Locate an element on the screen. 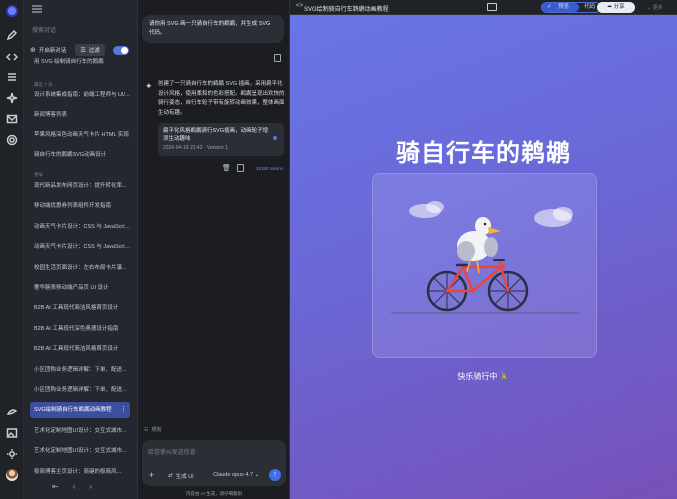 Image resolution: width=677 pixels, height=499 pixels. more-button: ⌄ 更多 is located at coordinates (655, 7).